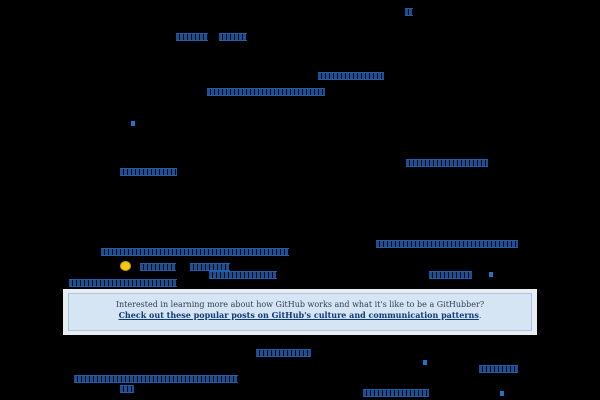 The height and width of the screenshot is (400, 600). Describe the element at coordinates (480, 315) in the screenshot. I see `promo-trailing-period: .` at that location.